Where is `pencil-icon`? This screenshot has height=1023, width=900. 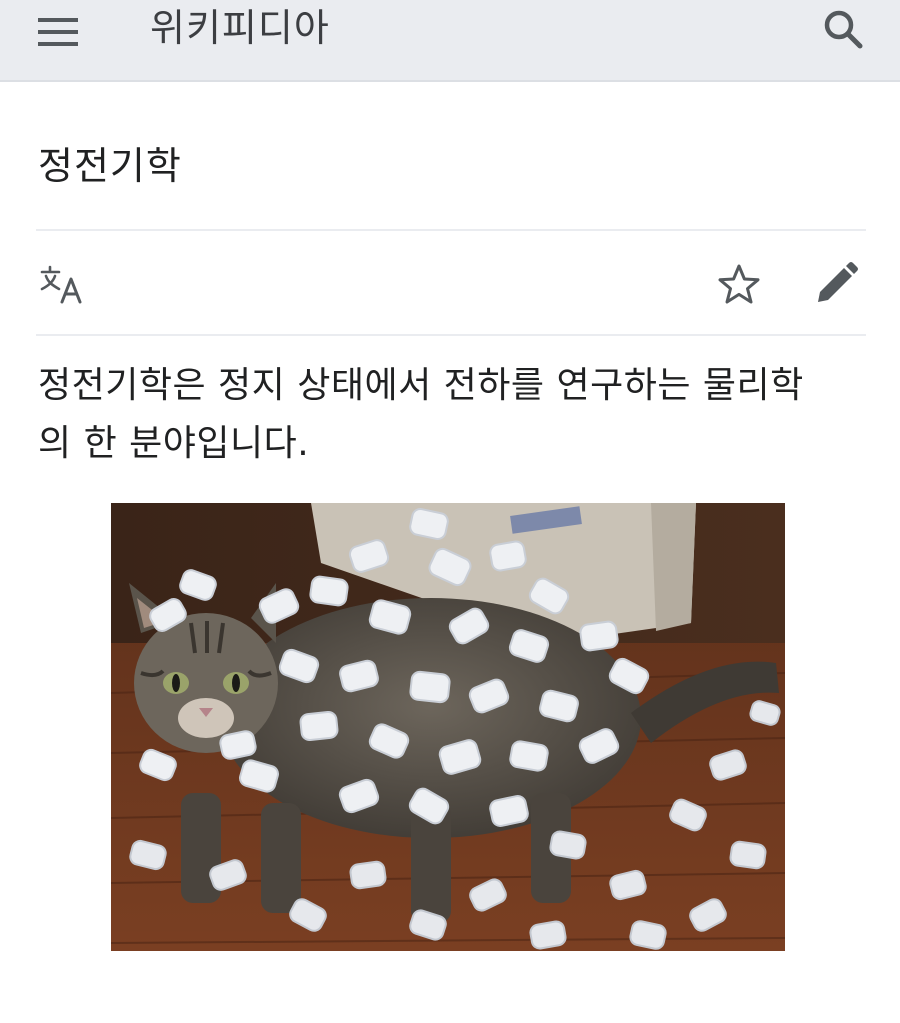 pencil-icon is located at coordinates (836, 284).